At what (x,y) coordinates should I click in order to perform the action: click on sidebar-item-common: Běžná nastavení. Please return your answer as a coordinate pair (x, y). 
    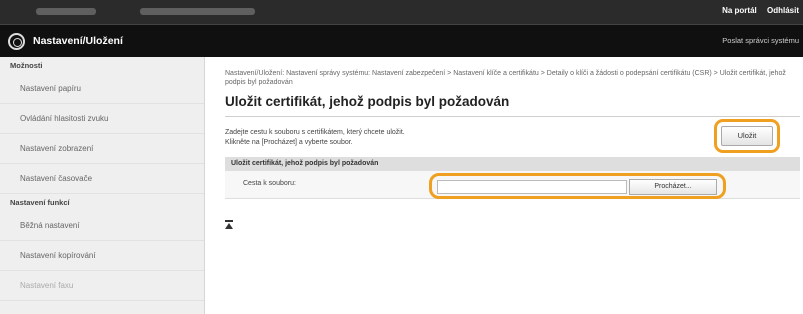
    Looking at the image, I should click on (102, 226).